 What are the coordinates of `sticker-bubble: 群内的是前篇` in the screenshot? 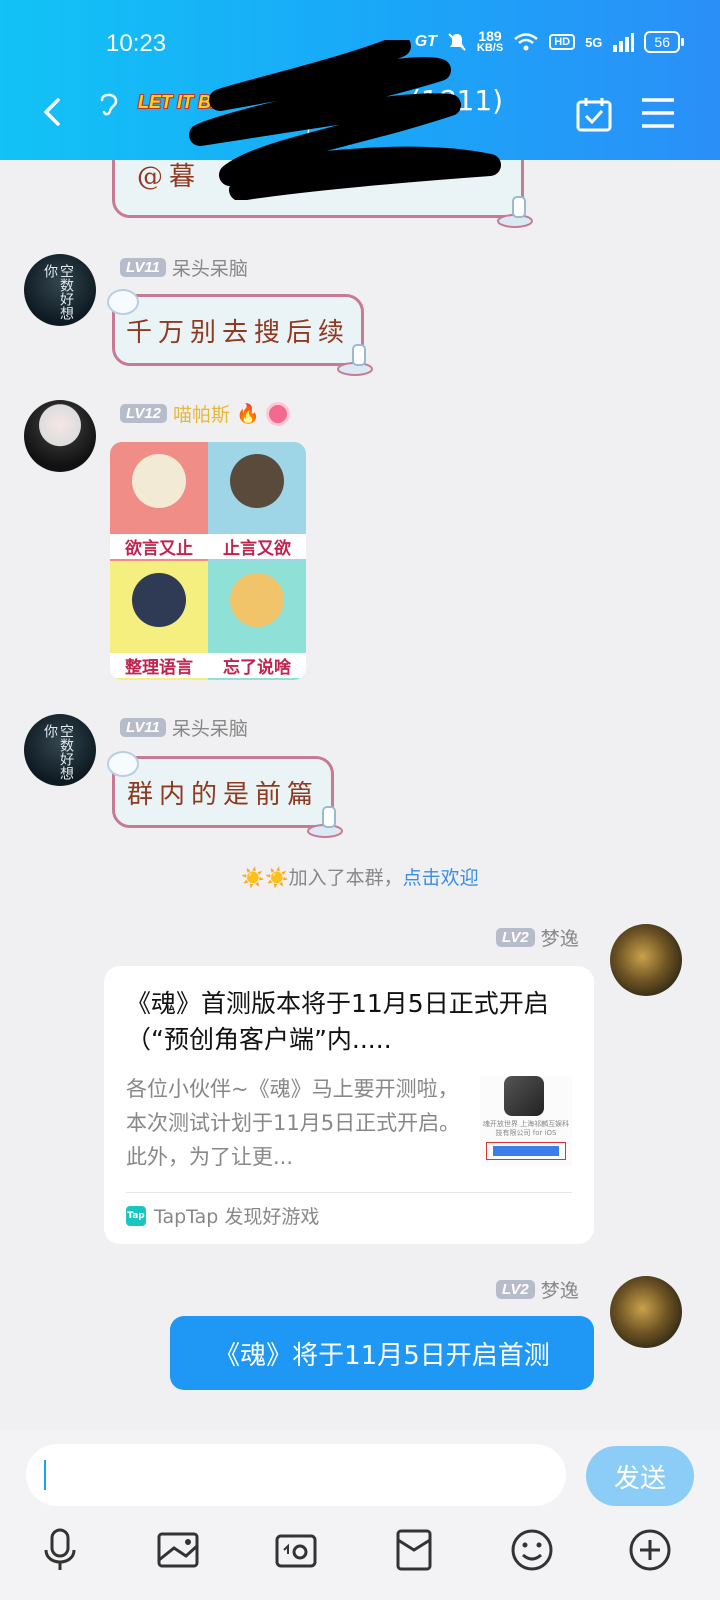 It's located at (225, 794).